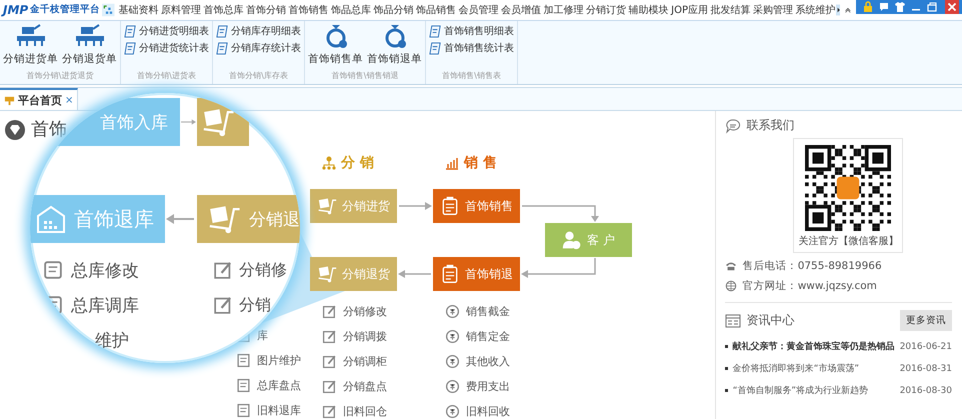 Image resolution: width=962 pixels, height=419 pixels. I want to click on menu-item: 首饰总库, so click(224, 10).